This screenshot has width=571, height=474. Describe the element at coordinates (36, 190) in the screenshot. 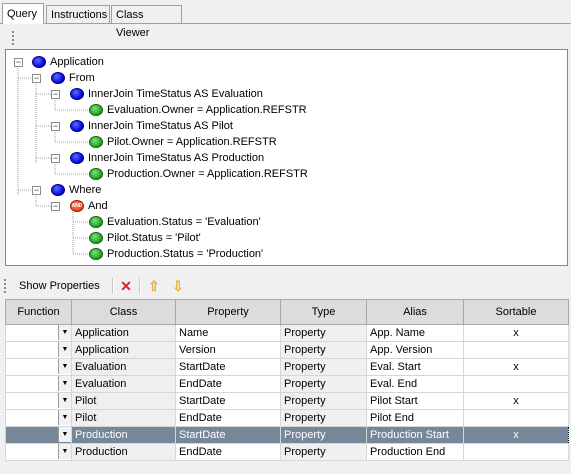

I see `collapse-where-icon: −` at that location.